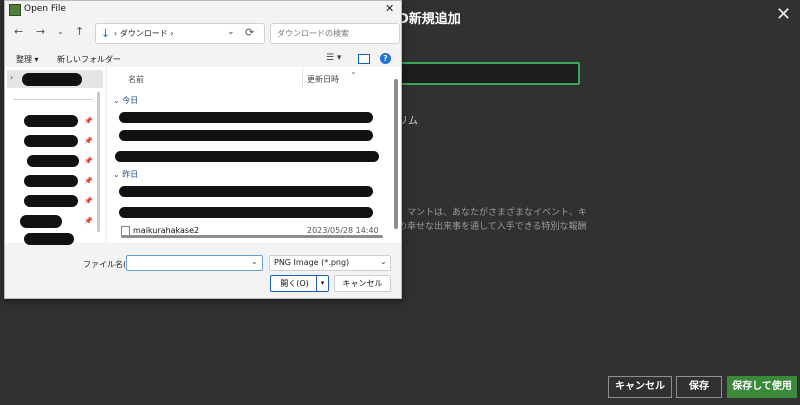 The height and width of the screenshot is (405, 800). Describe the element at coordinates (362, 283) in the screenshot. I see `dialog-cancel-button: キャンセル` at that location.